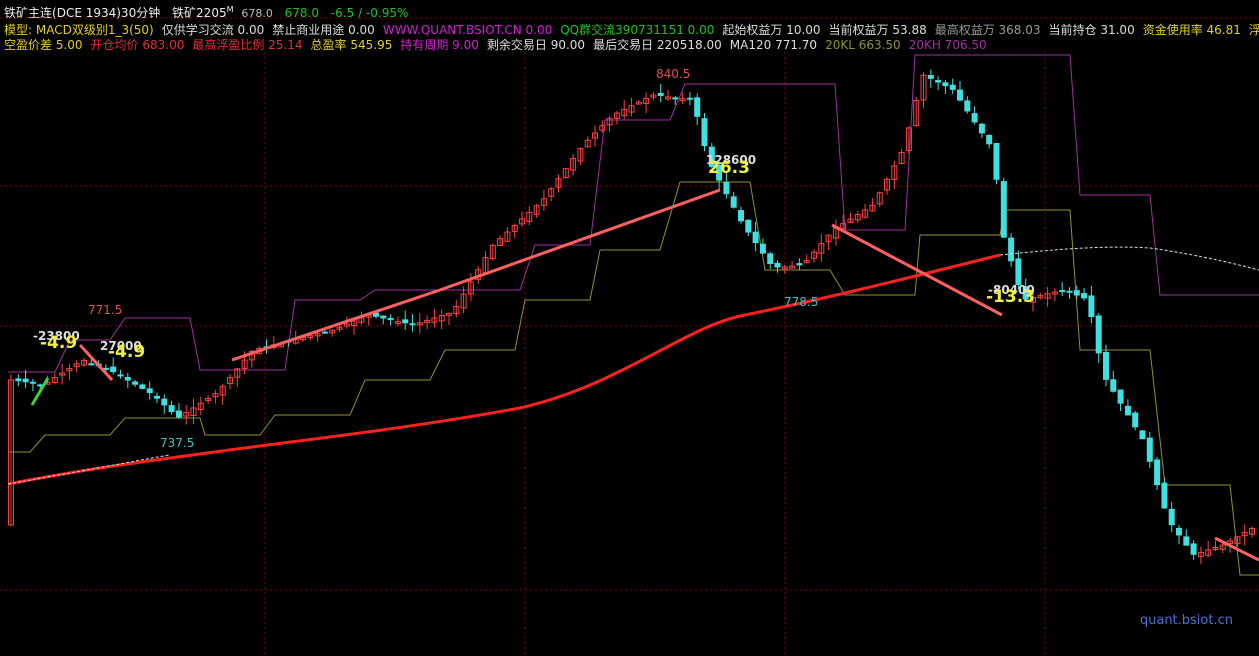  I want to click on watermark: quant.bsiot.cn, so click(1186, 620).